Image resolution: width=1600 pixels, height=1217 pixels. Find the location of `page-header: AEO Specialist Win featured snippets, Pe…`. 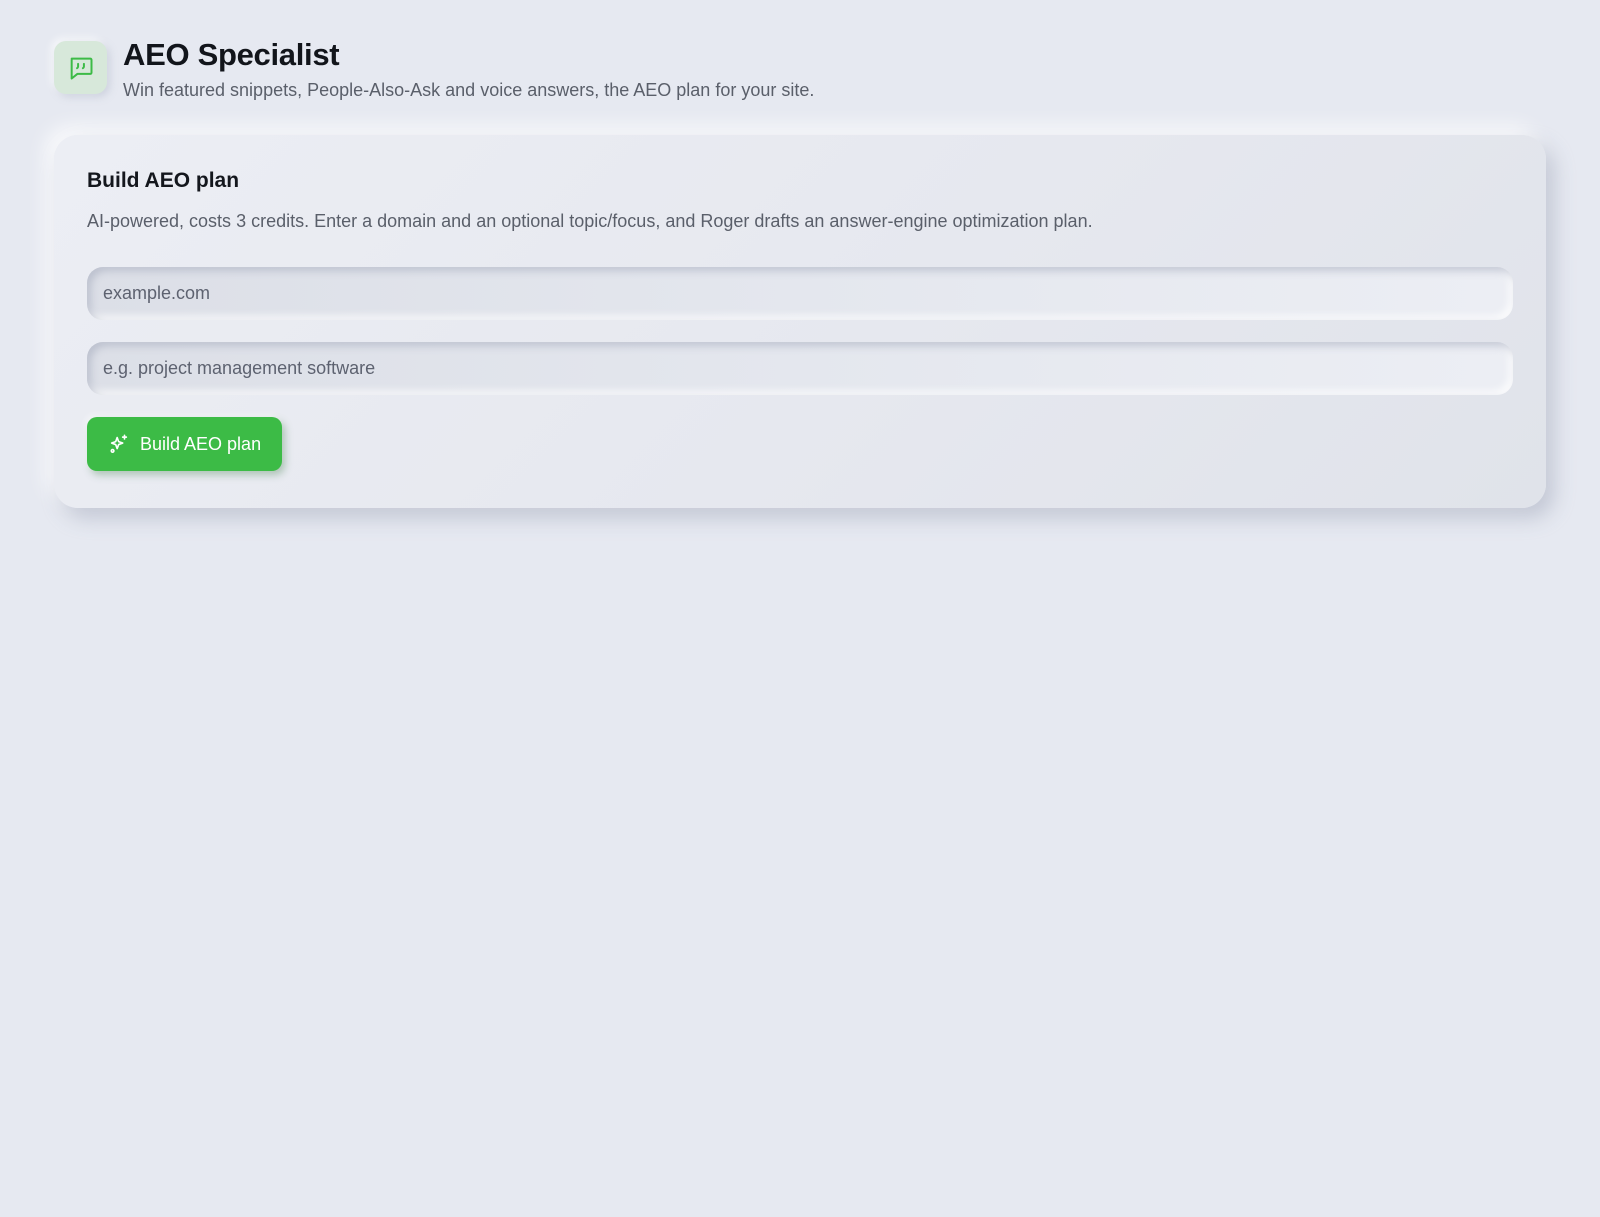

page-header: AEO Specialist Win featured snippets, Pe… is located at coordinates (800, 69).